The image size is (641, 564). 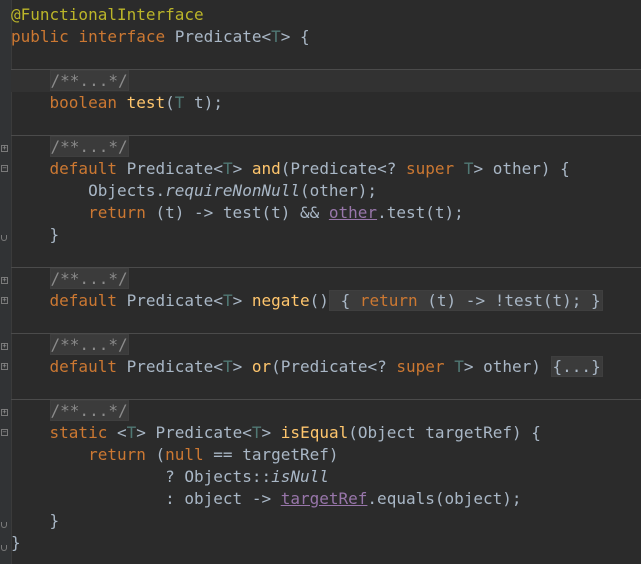 I want to click on code-line: public interface Predicate<T> {, so click(x=326, y=37).